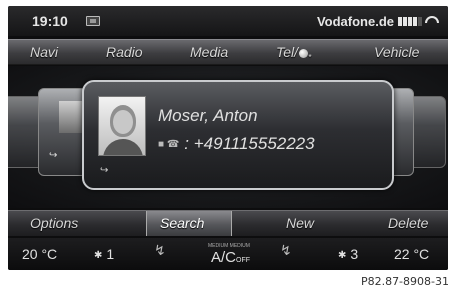 The width and height of the screenshot is (455, 289). What do you see at coordinates (104, 254) in the screenshot?
I see `left-fan-speed: ✱ 1` at bounding box center [104, 254].